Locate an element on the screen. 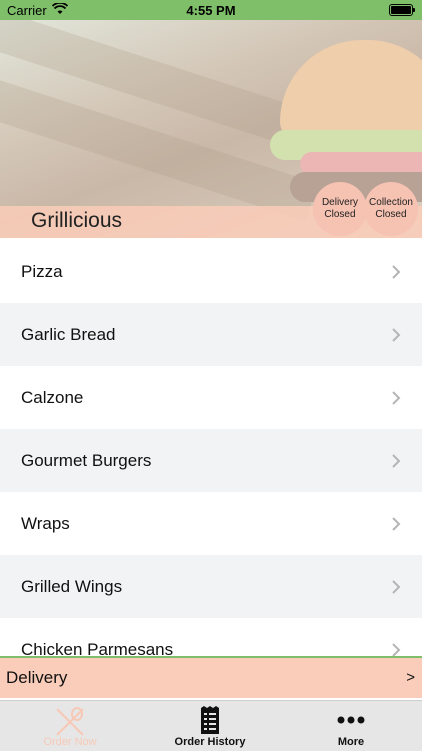 The height and width of the screenshot is (751, 422). order-mode-selector: Delivery > is located at coordinates (211, 678).